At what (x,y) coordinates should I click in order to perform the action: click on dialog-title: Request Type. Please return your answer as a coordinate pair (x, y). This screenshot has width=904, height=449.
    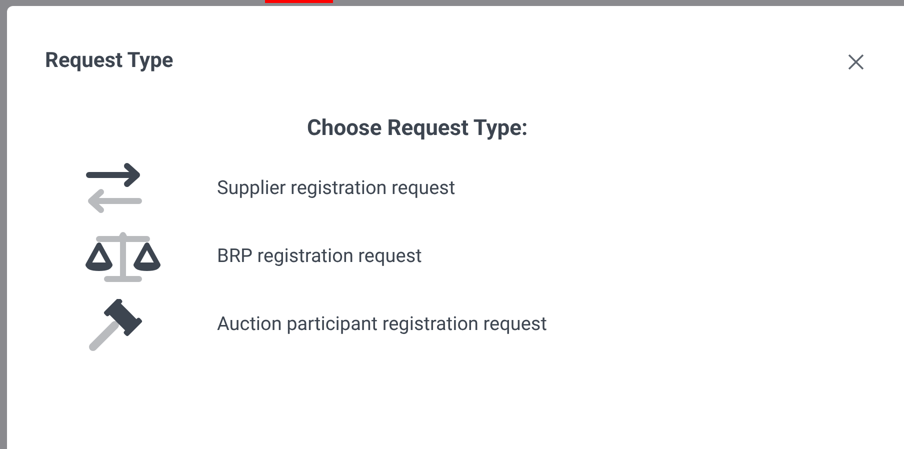
    Looking at the image, I should click on (109, 61).